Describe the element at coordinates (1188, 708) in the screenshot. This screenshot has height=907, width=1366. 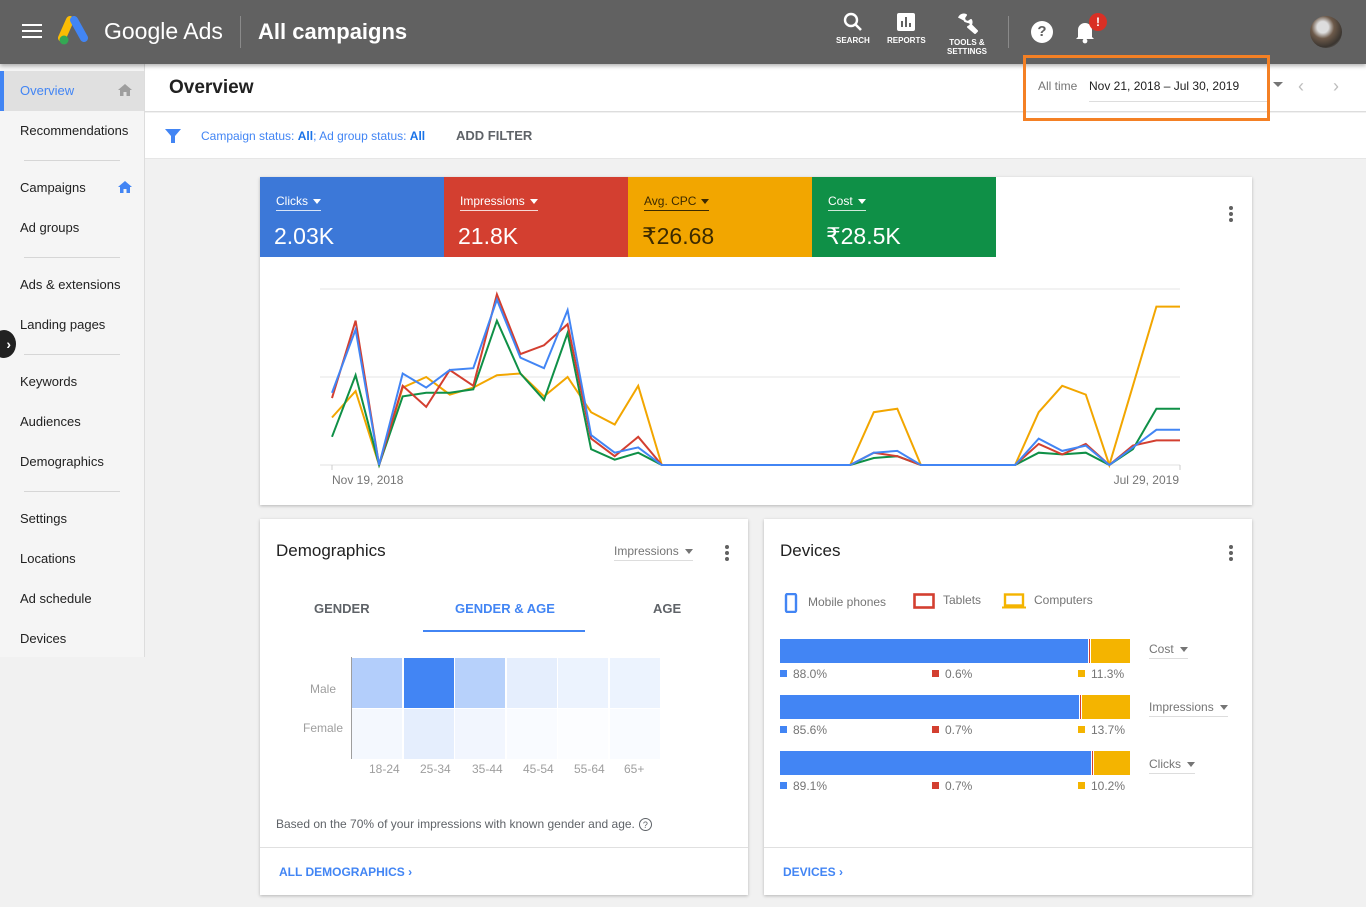
I see `metric-dropdown-impressions: Impressions` at that location.